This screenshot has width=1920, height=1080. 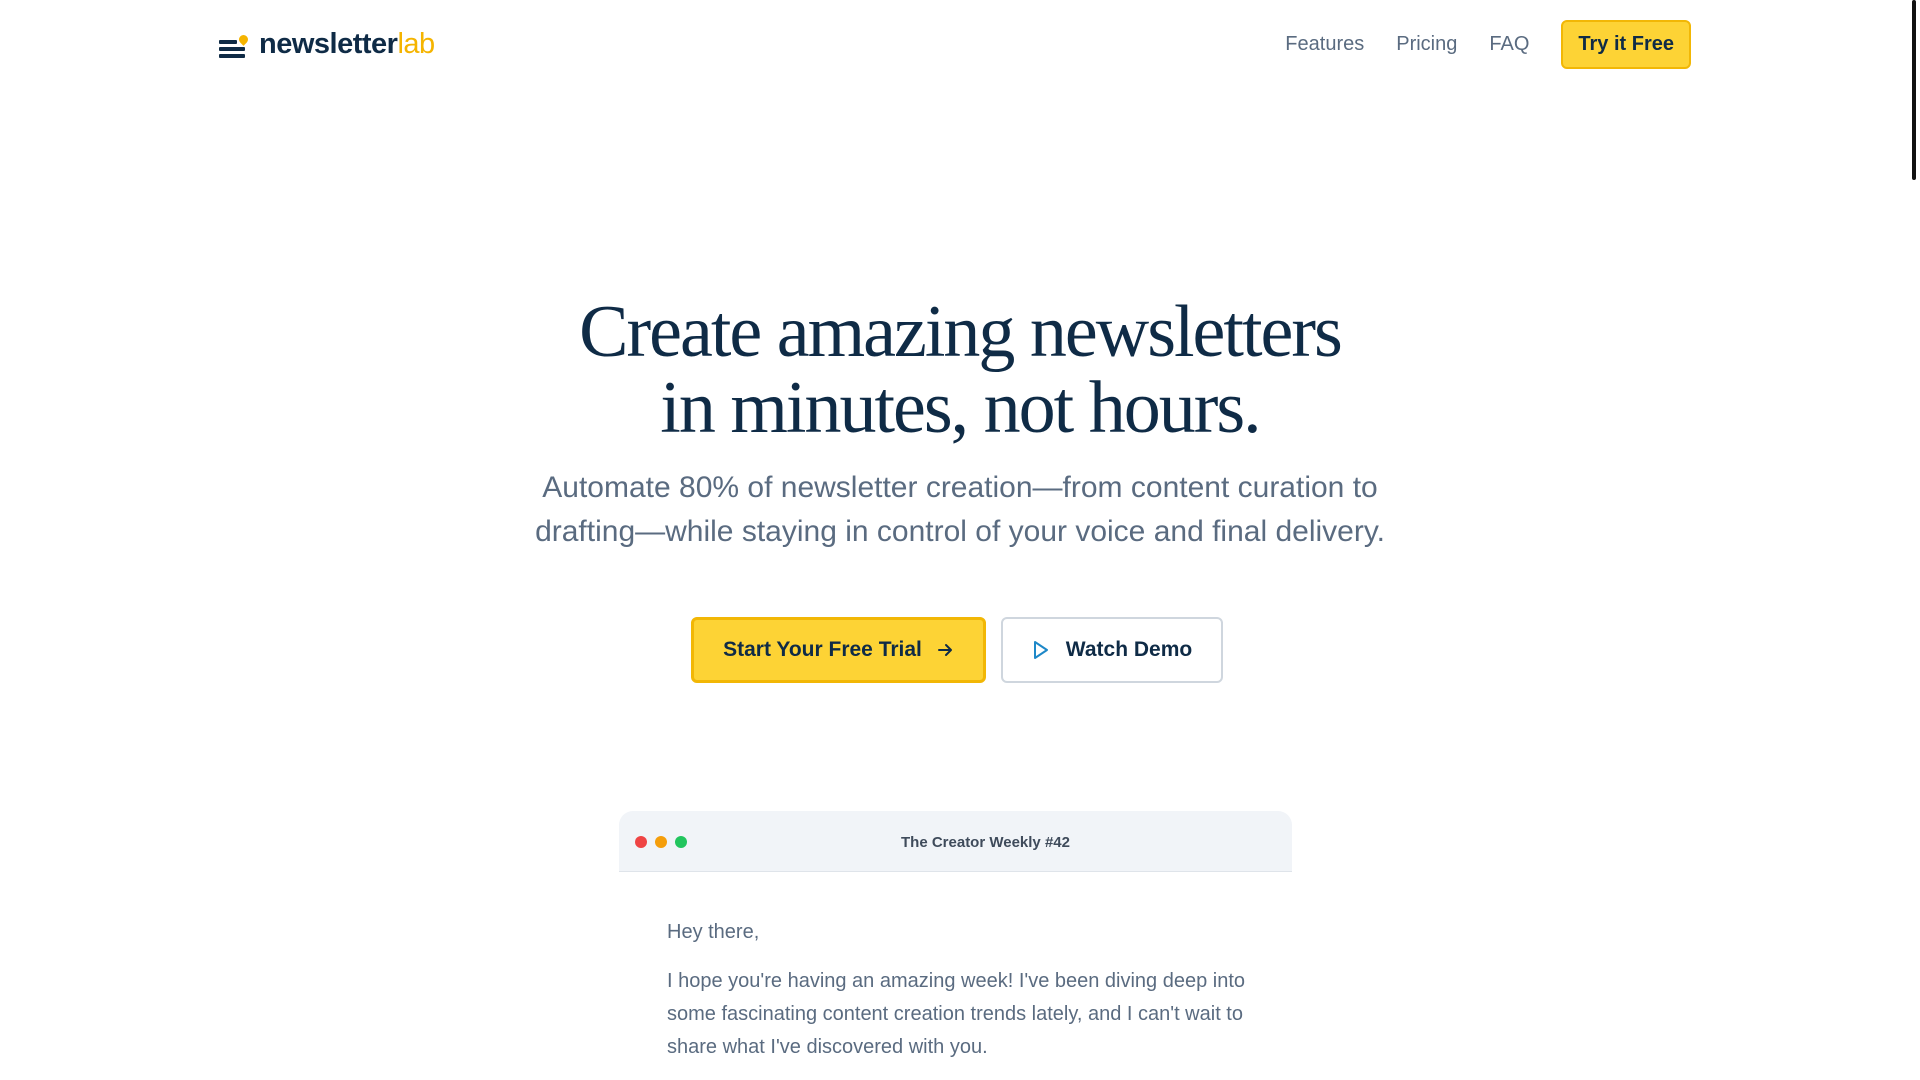 I want to click on nav-link-features: Features, so click(x=1324, y=44).